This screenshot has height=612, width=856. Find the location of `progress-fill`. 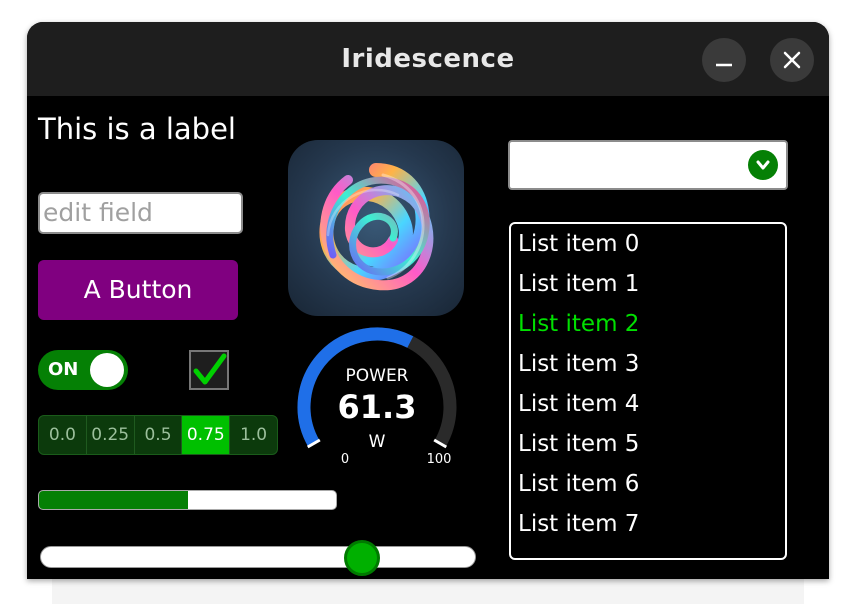

progress-fill is located at coordinates (113, 500).